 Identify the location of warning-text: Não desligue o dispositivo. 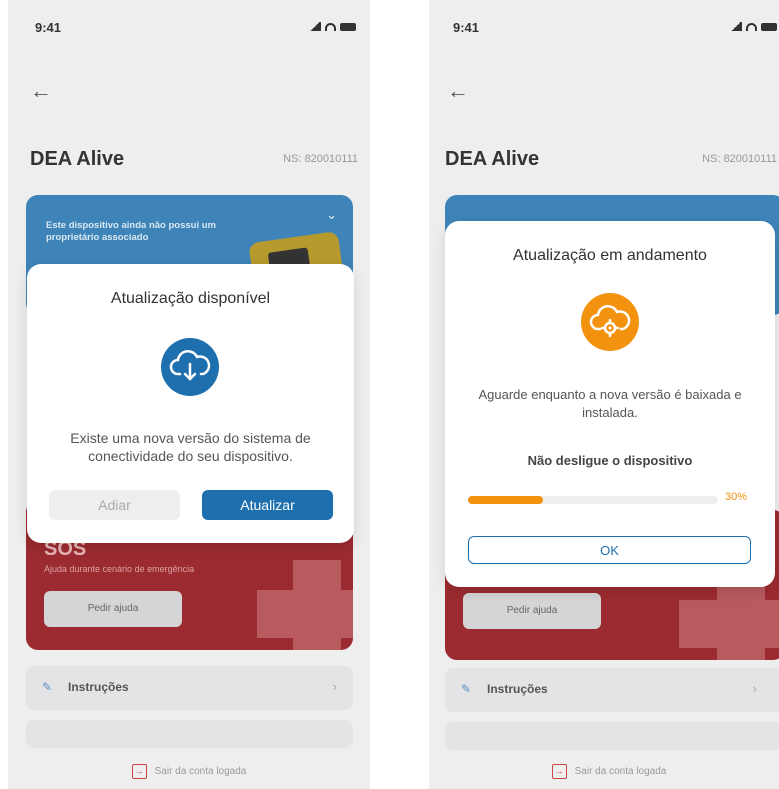
(610, 460).